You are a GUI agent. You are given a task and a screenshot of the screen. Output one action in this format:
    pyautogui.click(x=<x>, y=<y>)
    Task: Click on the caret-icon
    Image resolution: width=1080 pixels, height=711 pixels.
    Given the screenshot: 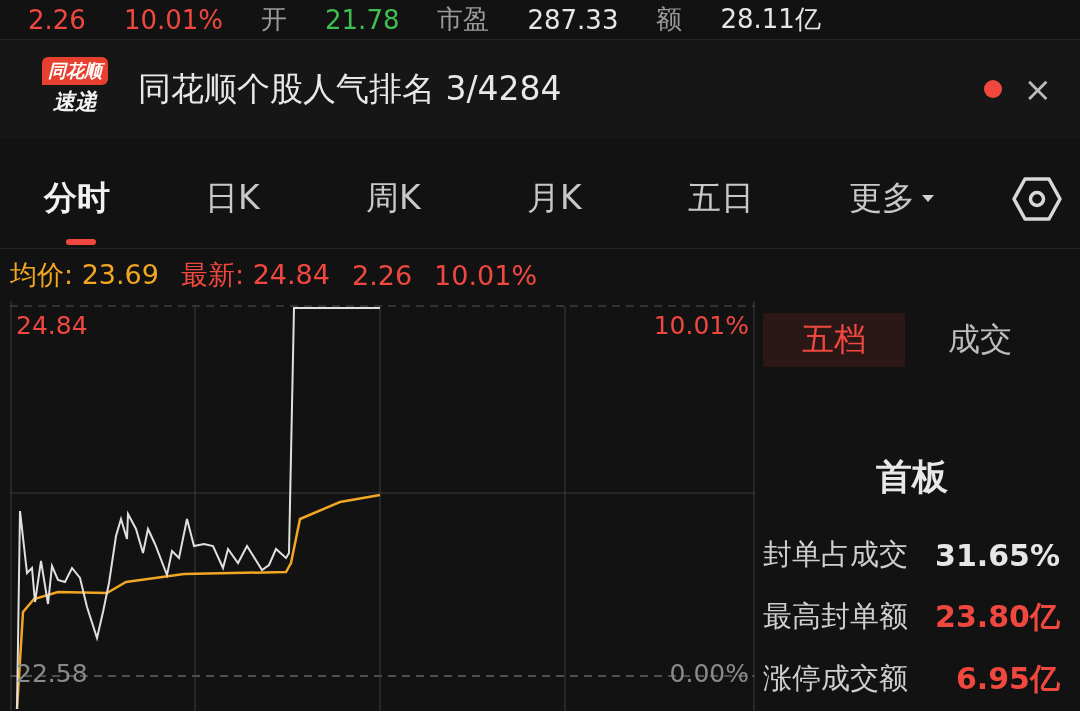 What is the action you would take?
    pyautogui.click(x=928, y=198)
    